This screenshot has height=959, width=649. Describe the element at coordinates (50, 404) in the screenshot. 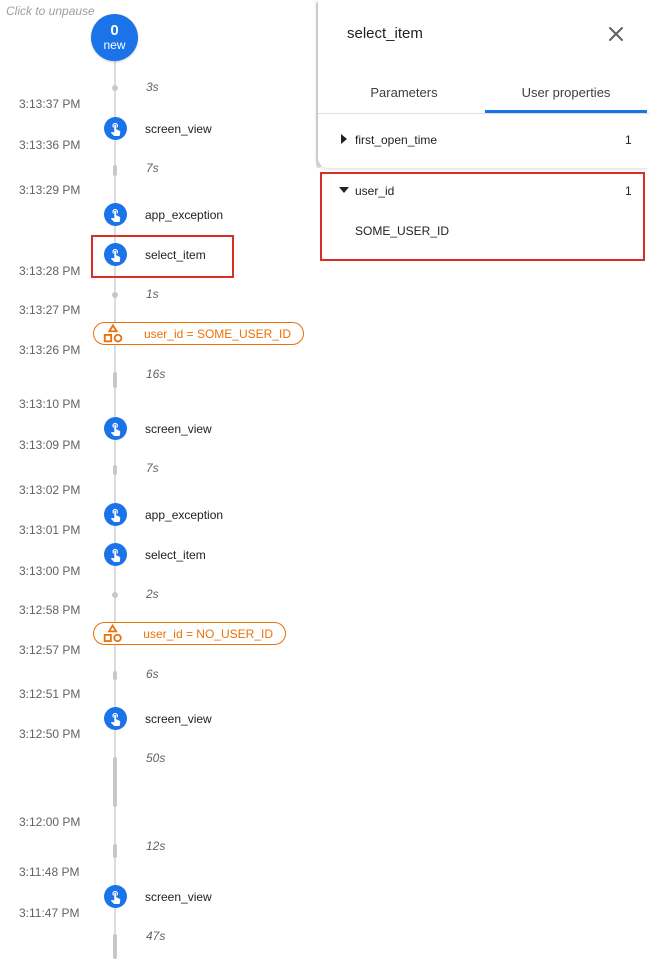

I see `timestamp: 3:13:10 PM` at that location.